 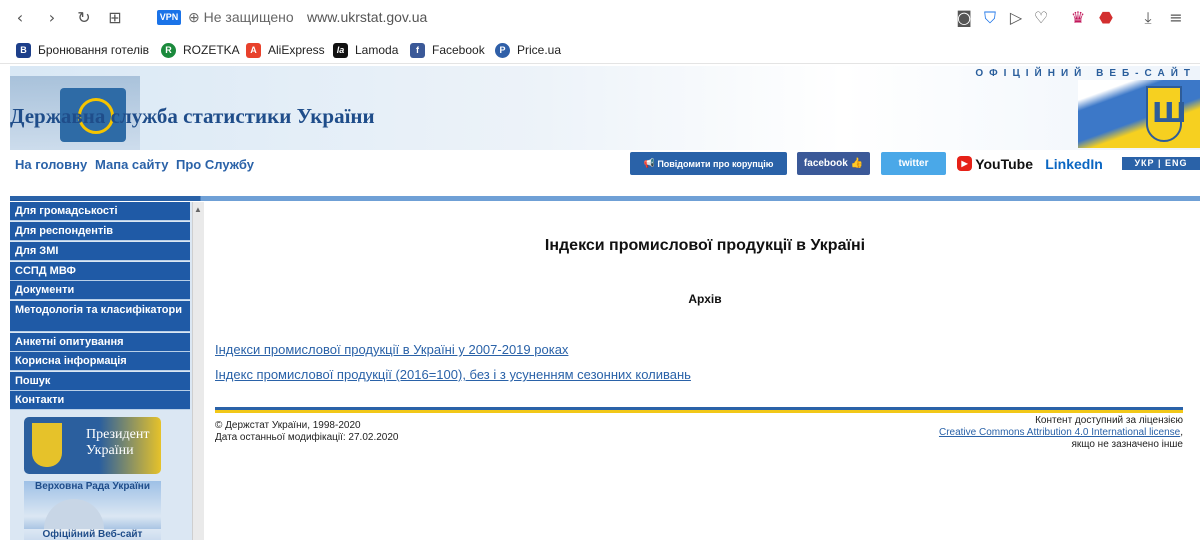 What do you see at coordinates (92, 486) in the screenshot?
I see `rada-label: Верховна Рада України` at bounding box center [92, 486].